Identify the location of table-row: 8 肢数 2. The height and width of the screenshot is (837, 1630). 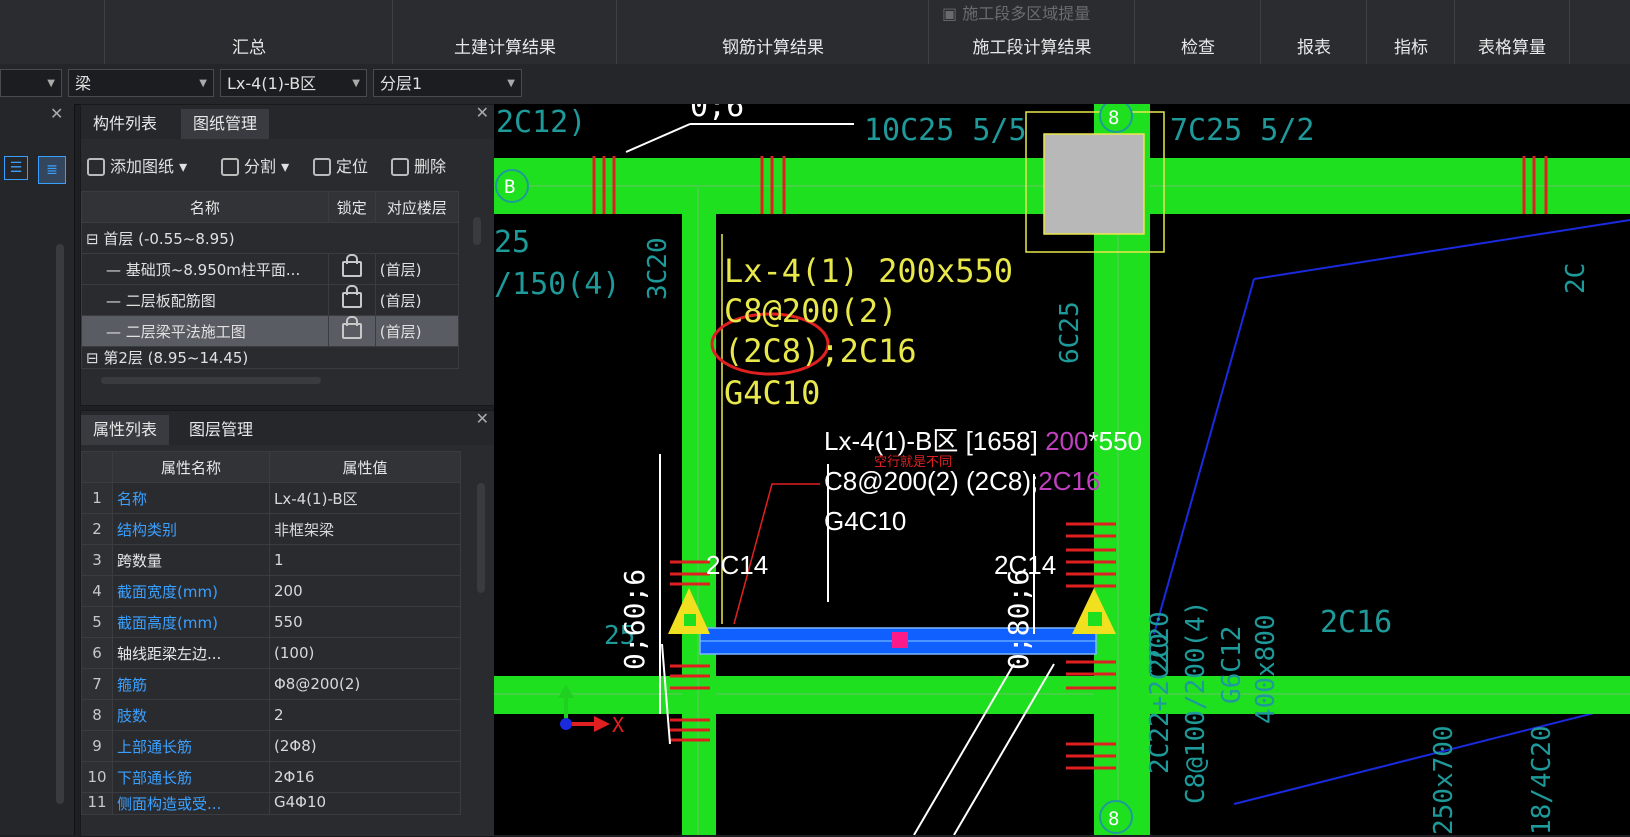
(271, 715).